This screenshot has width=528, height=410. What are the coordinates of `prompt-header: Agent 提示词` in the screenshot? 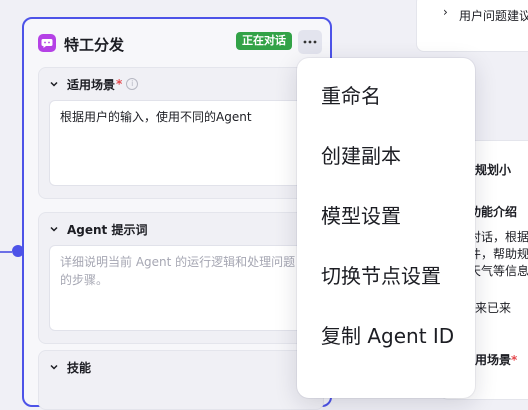 It's located at (98, 229).